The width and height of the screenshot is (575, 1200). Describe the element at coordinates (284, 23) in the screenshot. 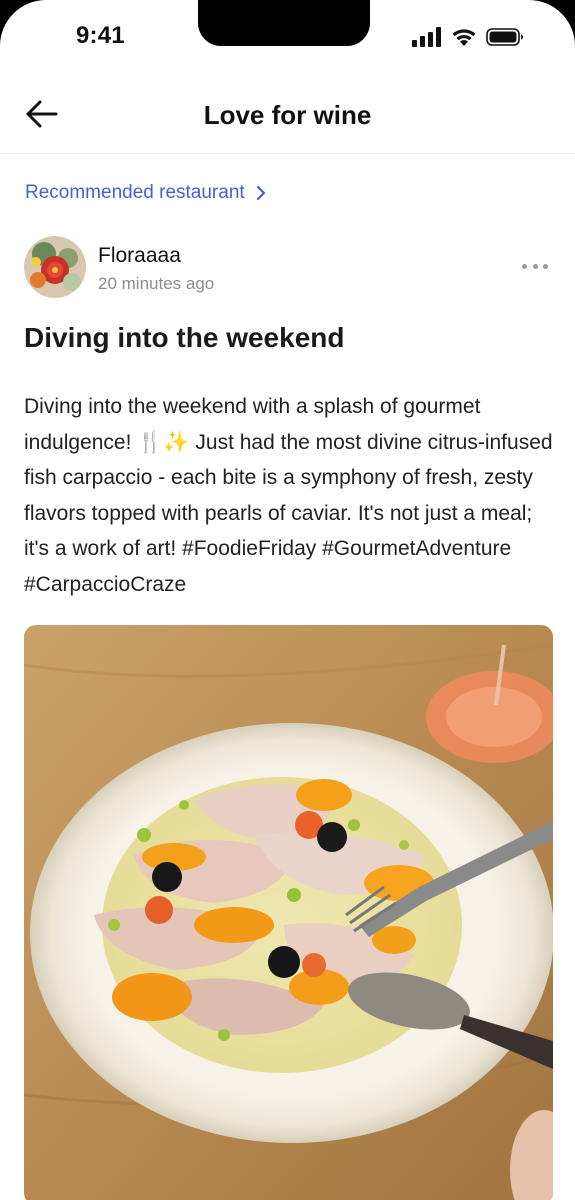

I see `dynamic-island` at that location.